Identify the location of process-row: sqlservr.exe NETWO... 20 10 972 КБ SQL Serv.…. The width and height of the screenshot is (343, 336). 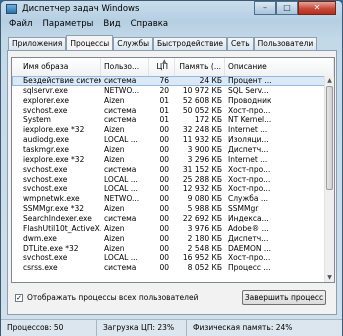
(168, 91).